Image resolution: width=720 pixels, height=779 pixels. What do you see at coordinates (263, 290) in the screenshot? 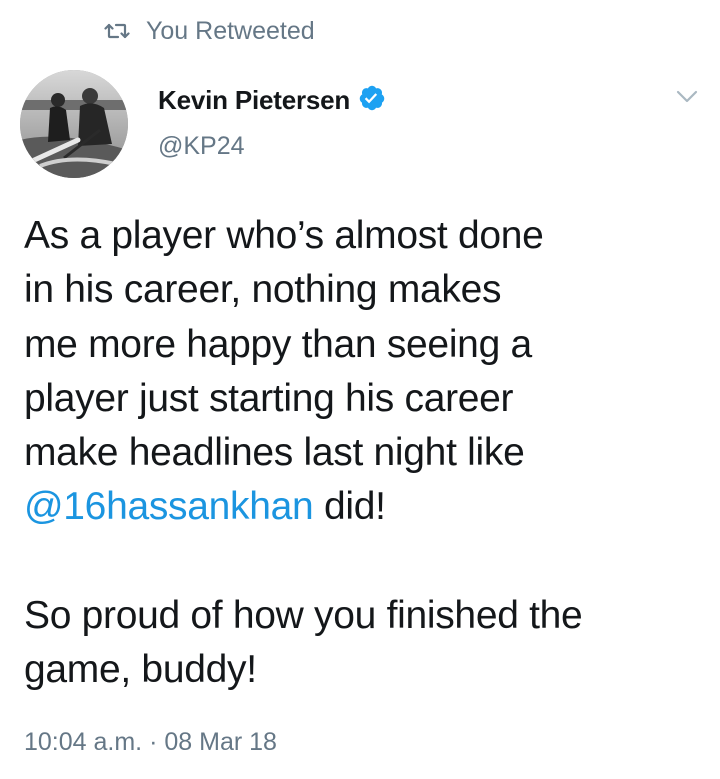
I see `tweet-line: in his career, nothing makes` at bounding box center [263, 290].